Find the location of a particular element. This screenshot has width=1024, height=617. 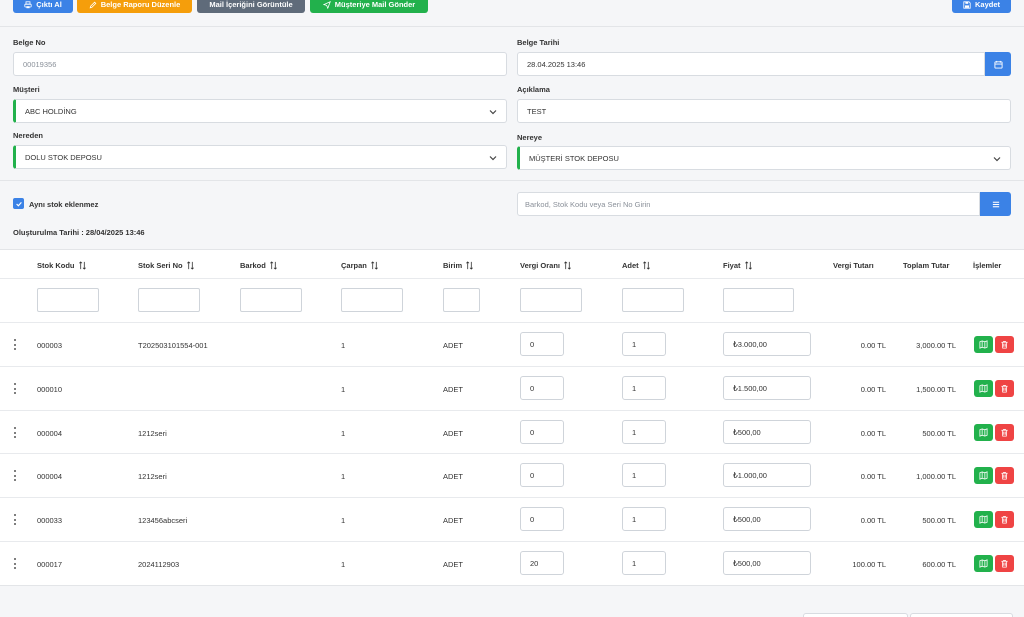

aciklama-value: TEST is located at coordinates (537, 111).